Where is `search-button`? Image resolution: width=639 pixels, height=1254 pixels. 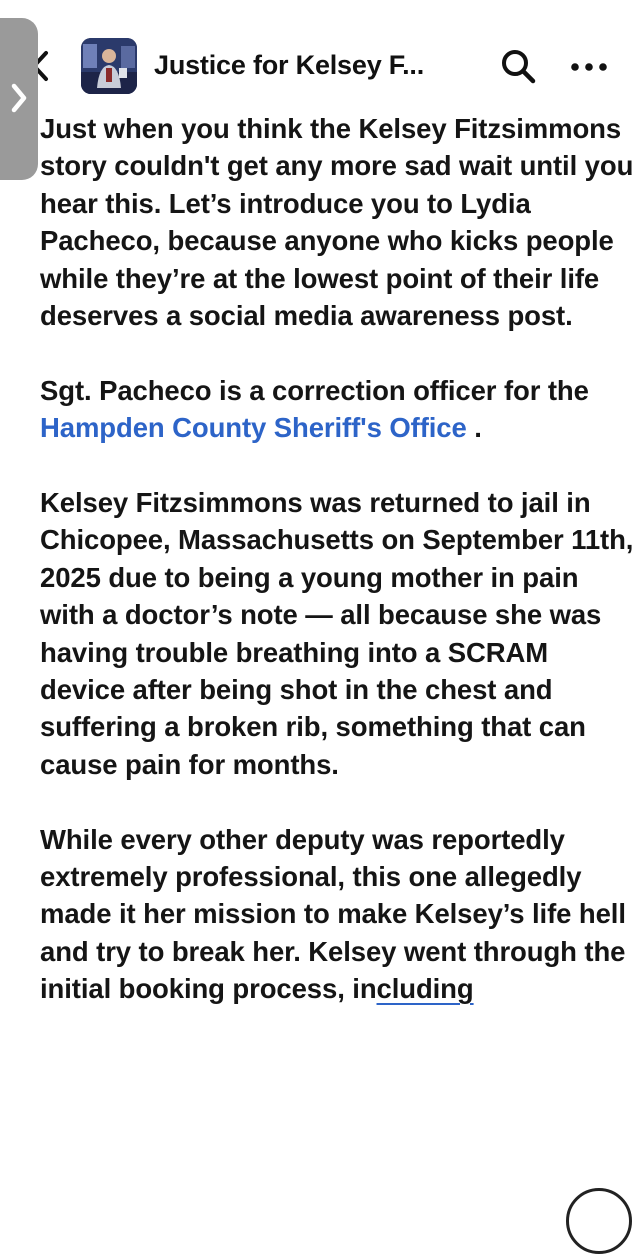 search-button is located at coordinates (519, 67).